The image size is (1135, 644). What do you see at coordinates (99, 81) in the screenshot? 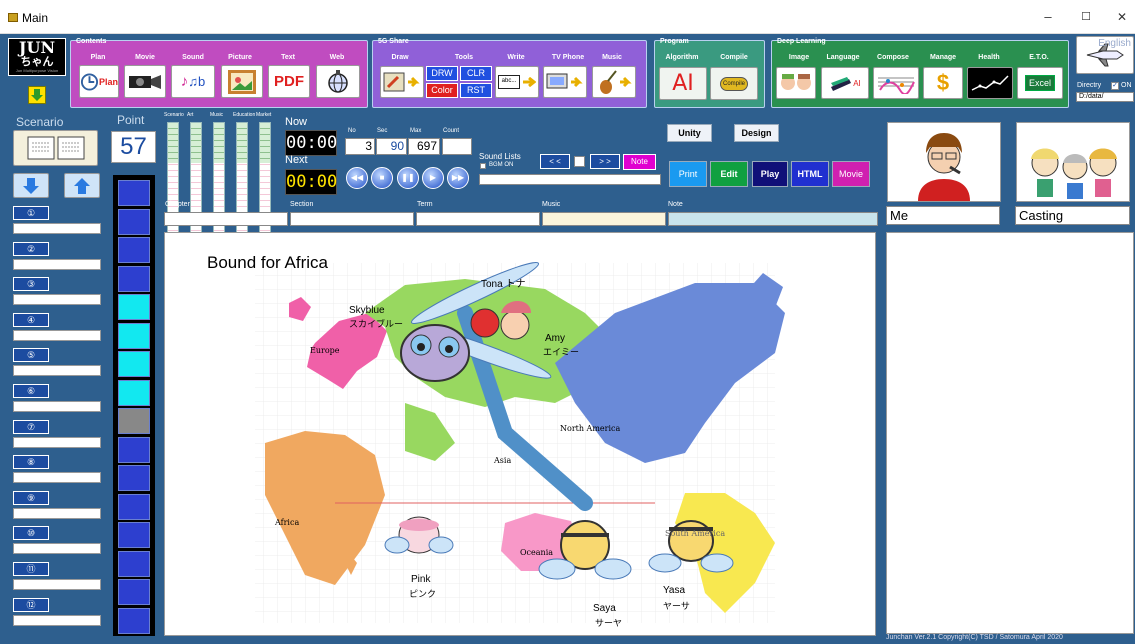
I see `plan-button: Plan` at bounding box center [99, 81].